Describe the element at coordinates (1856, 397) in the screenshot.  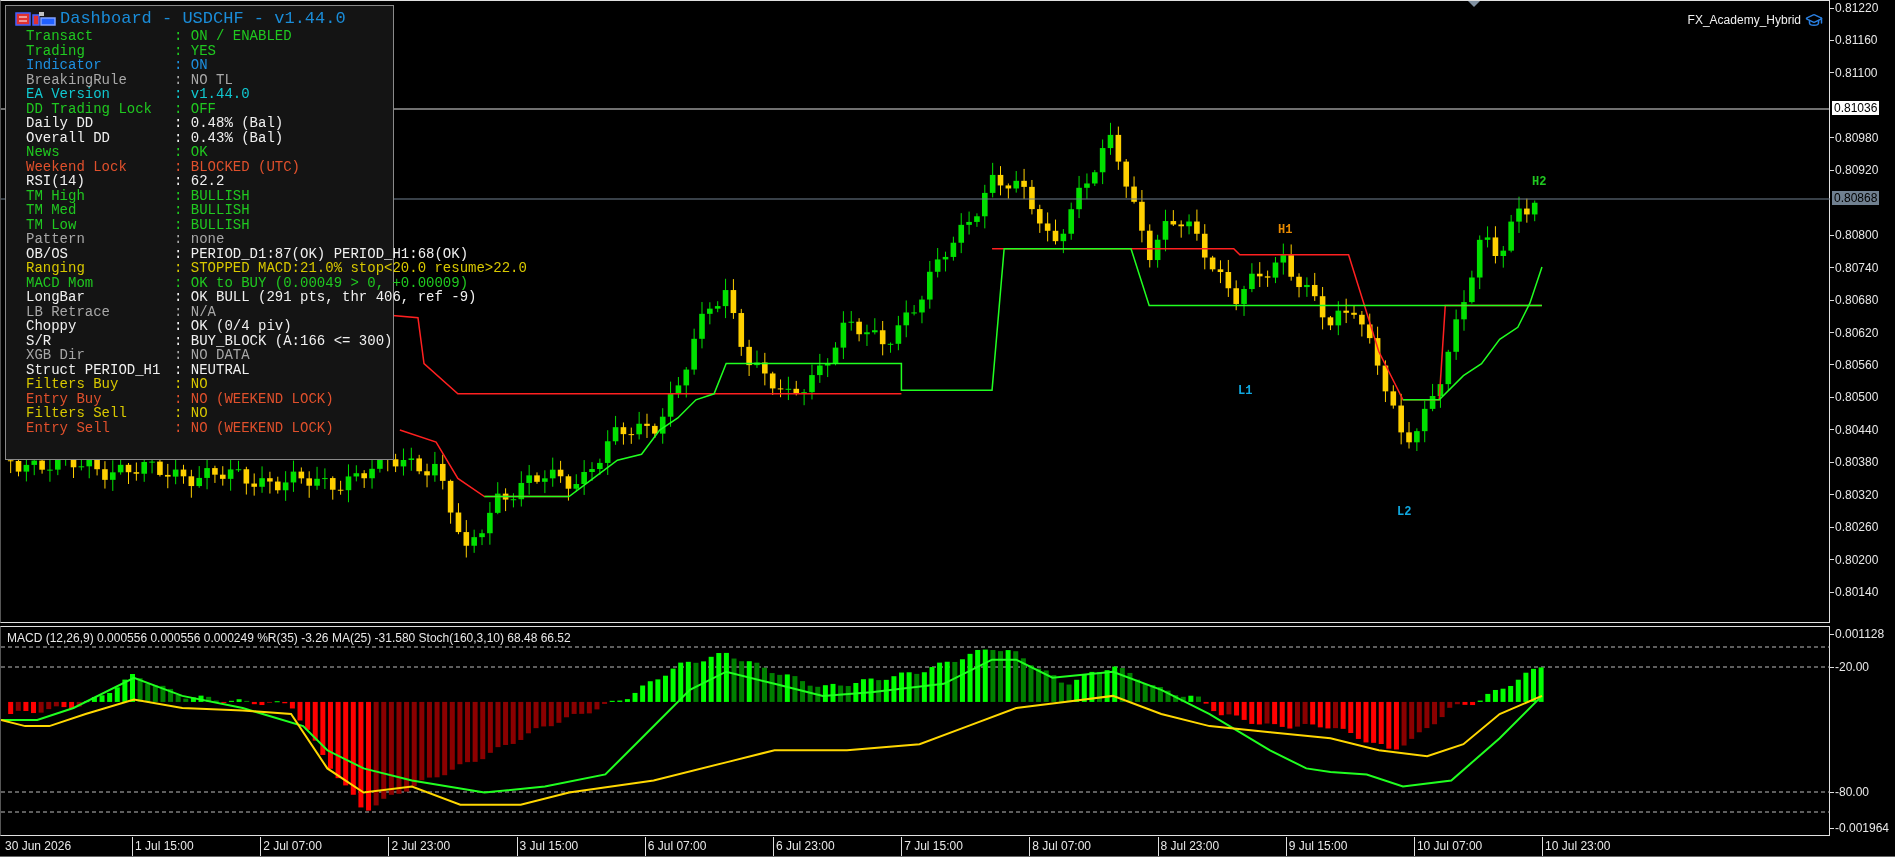
I see `price-tick-label: 0.80500` at that location.